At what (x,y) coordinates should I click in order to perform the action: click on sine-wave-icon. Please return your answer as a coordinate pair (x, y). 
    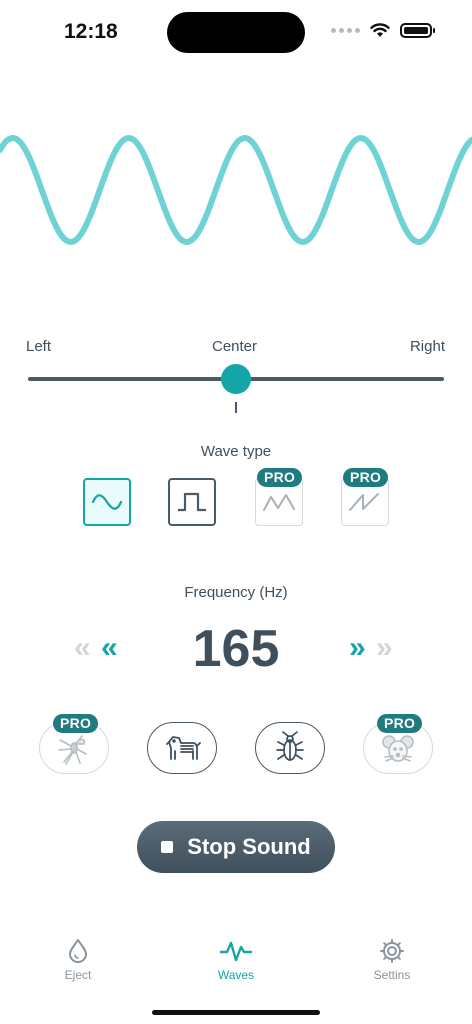
    Looking at the image, I should click on (107, 502).